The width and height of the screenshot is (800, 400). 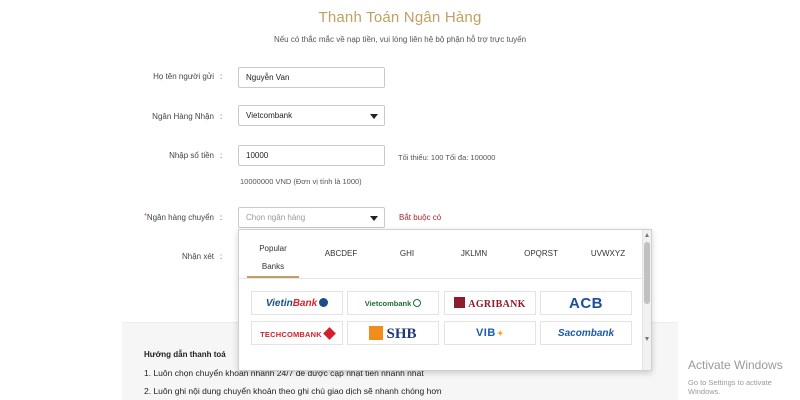 I want to click on amount-label: Nhập số tiền, so click(x=191, y=155).